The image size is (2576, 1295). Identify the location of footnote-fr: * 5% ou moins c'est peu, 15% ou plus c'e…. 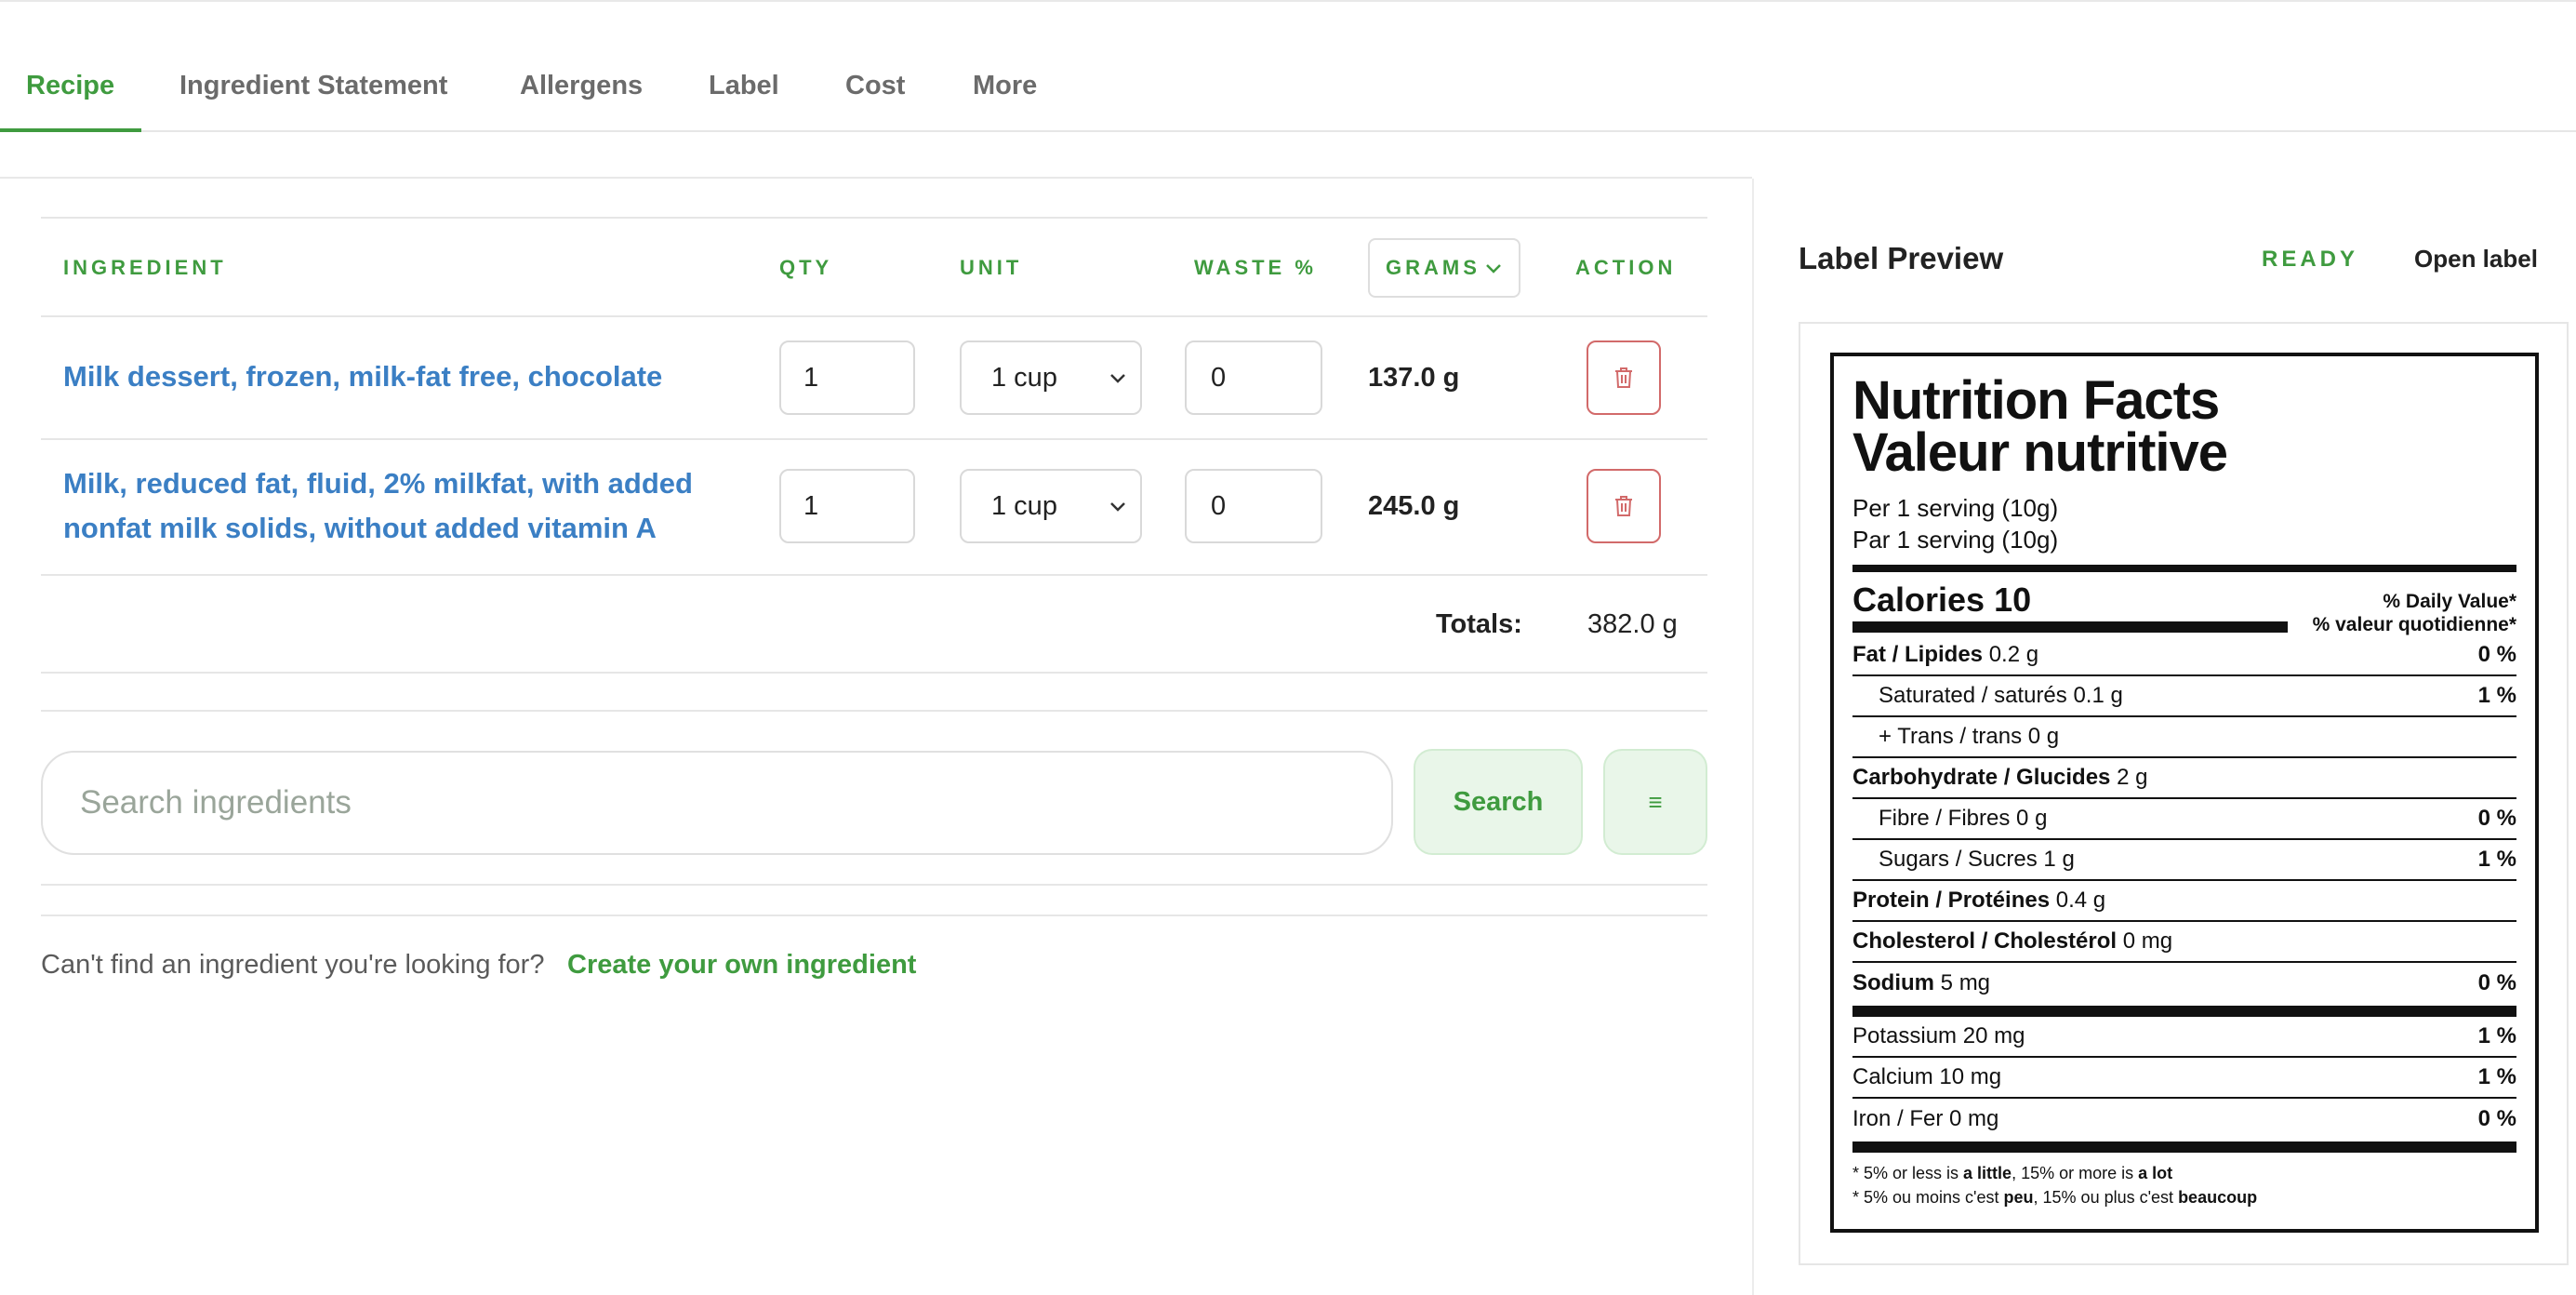
(2054, 1198).